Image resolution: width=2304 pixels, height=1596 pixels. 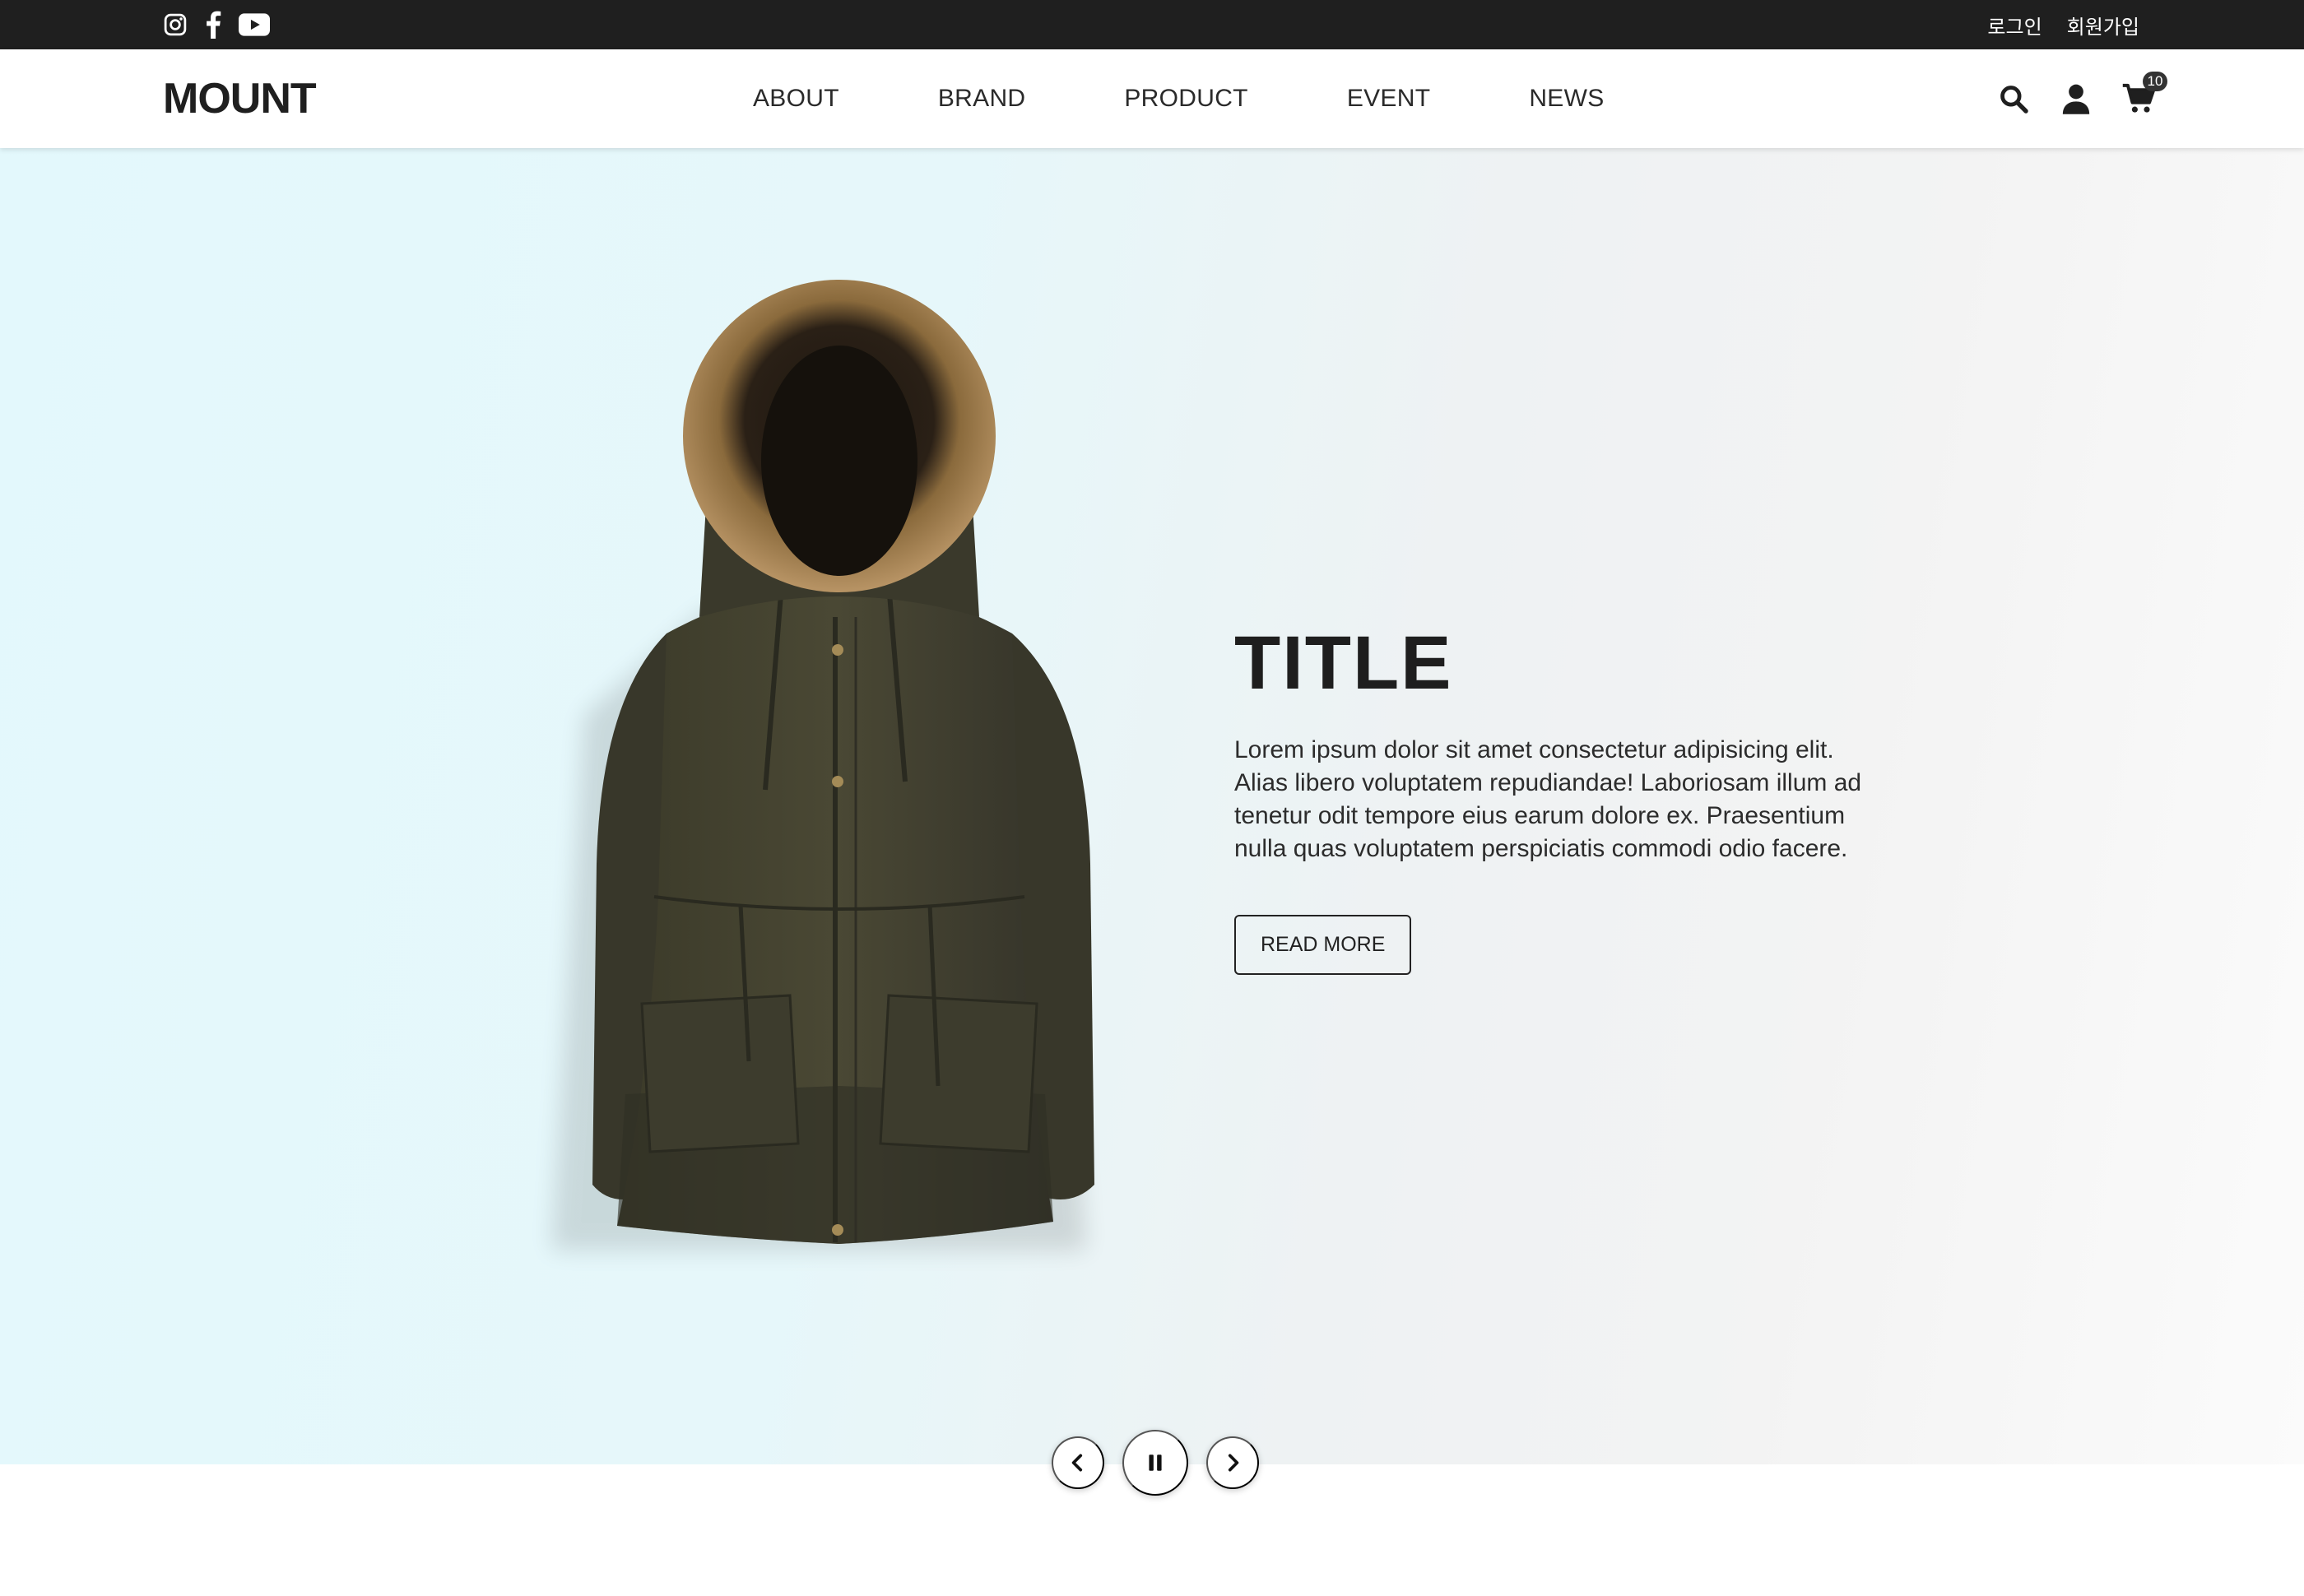 I want to click on auth-links: 로그인 회원가입, so click(x=2063, y=24).